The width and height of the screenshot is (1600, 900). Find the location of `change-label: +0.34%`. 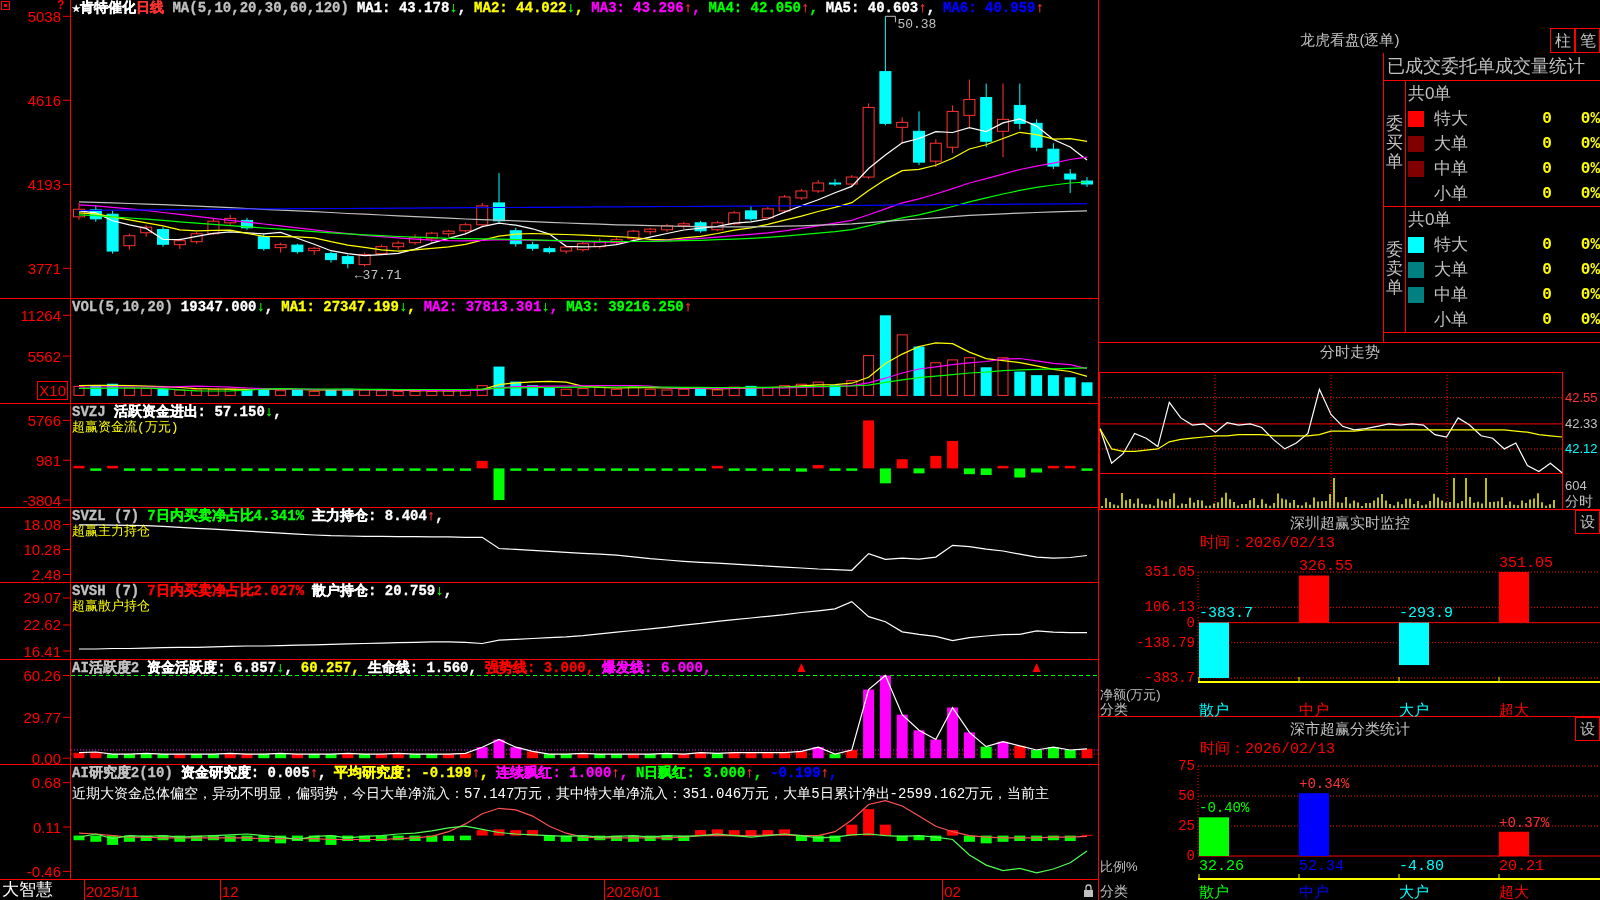

change-label: +0.34% is located at coordinates (1324, 784).